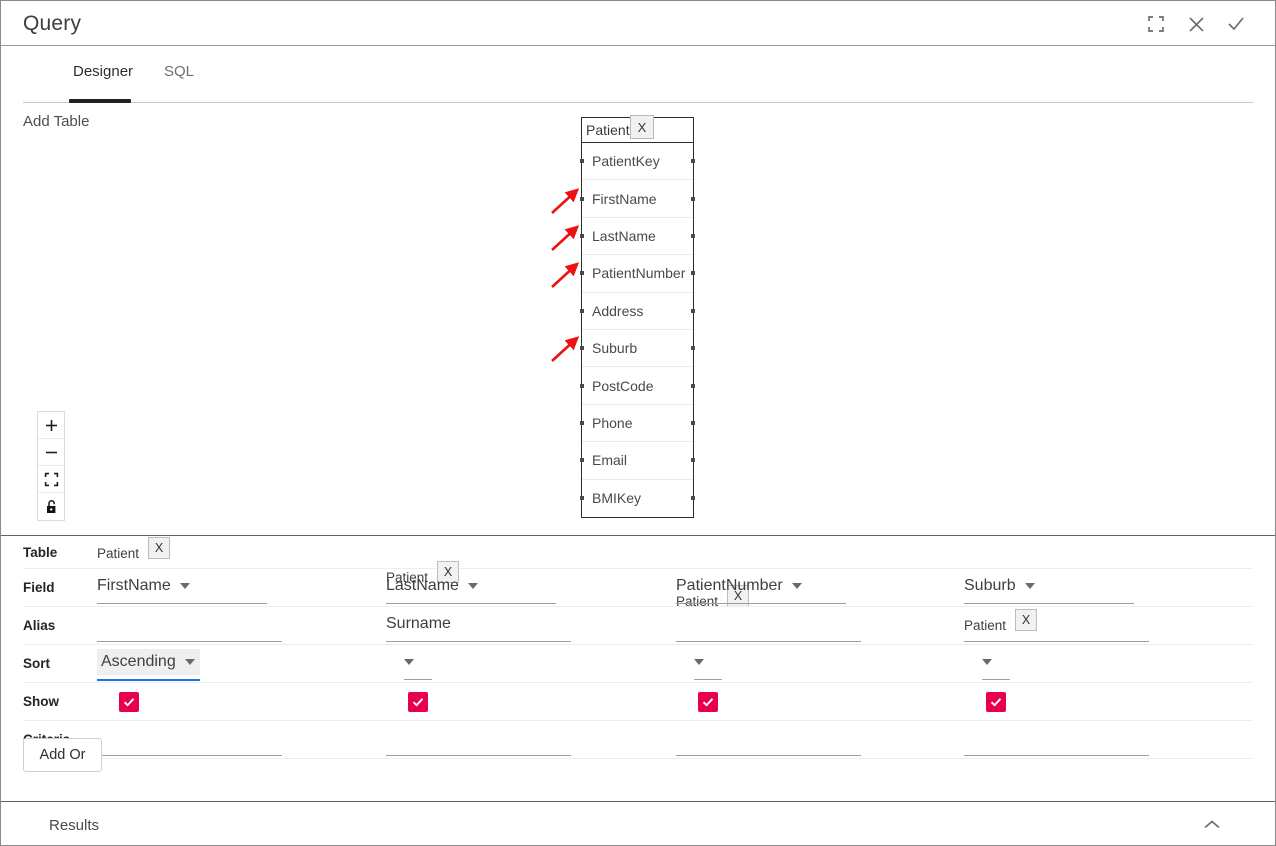  Describe the element at coordinates (638, 626) in the screenshot. I see `grid-row-alias: Alias Surname` at that location.